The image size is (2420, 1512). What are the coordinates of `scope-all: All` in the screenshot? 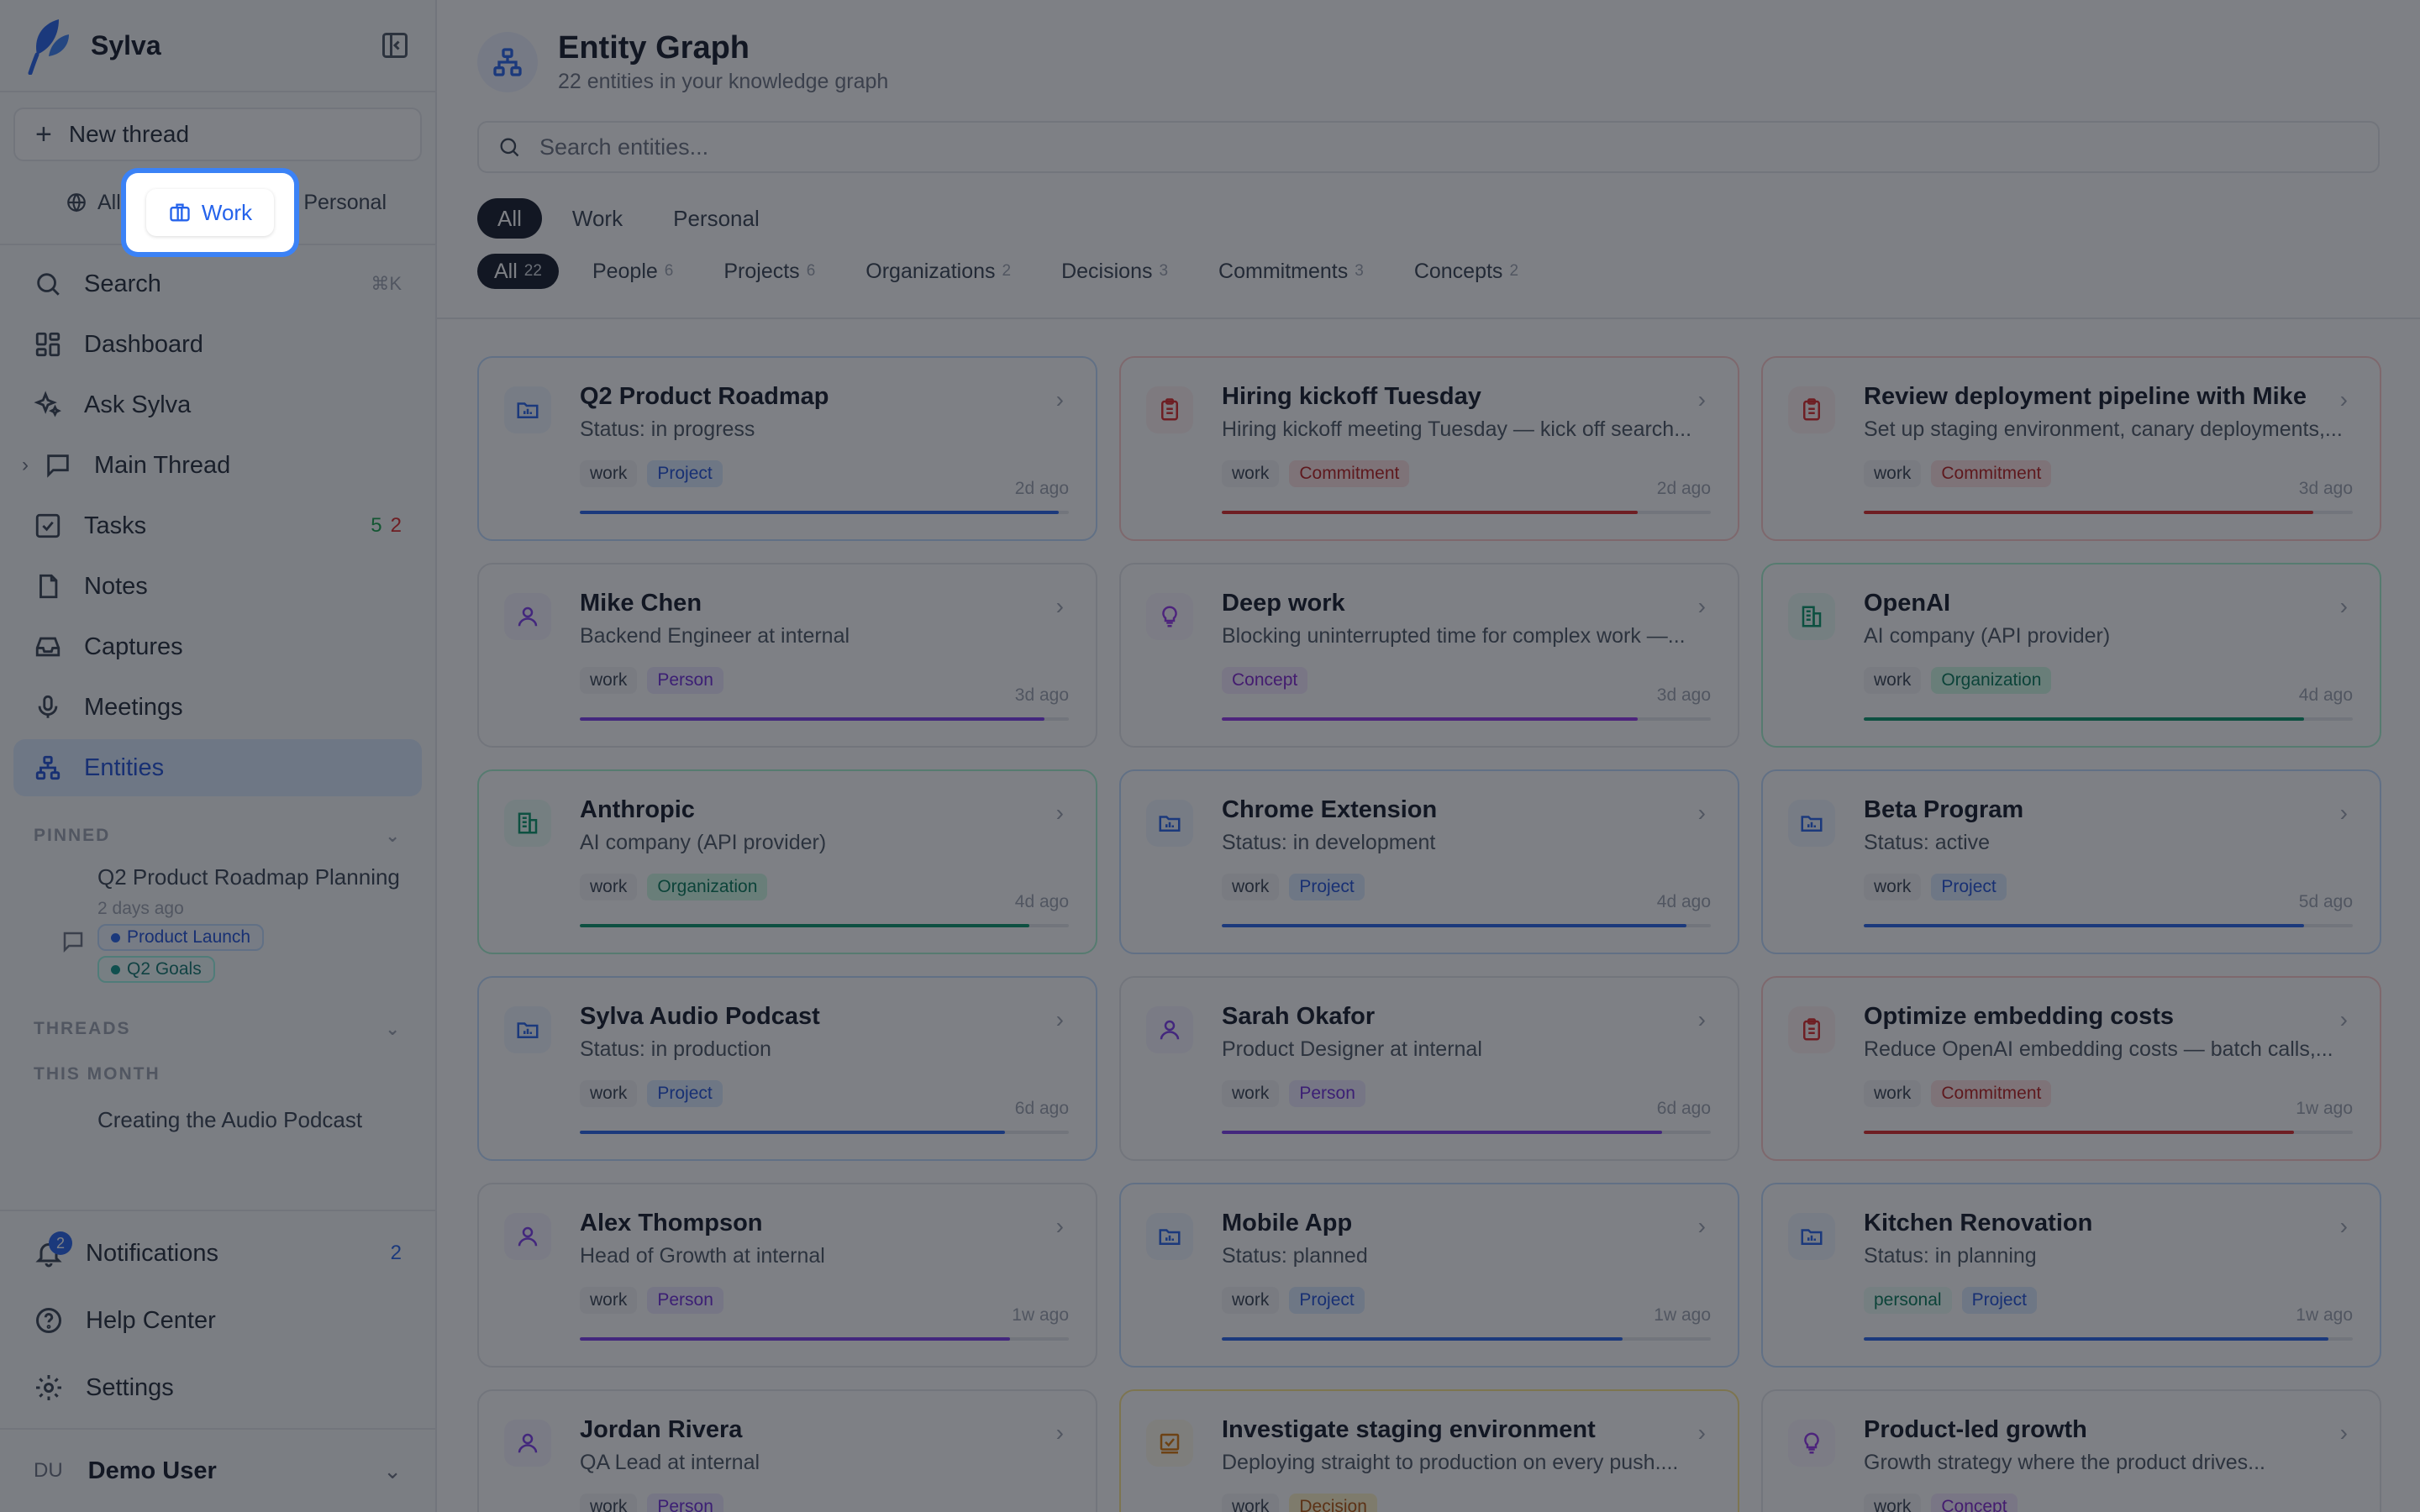 It's located at (93, 202).